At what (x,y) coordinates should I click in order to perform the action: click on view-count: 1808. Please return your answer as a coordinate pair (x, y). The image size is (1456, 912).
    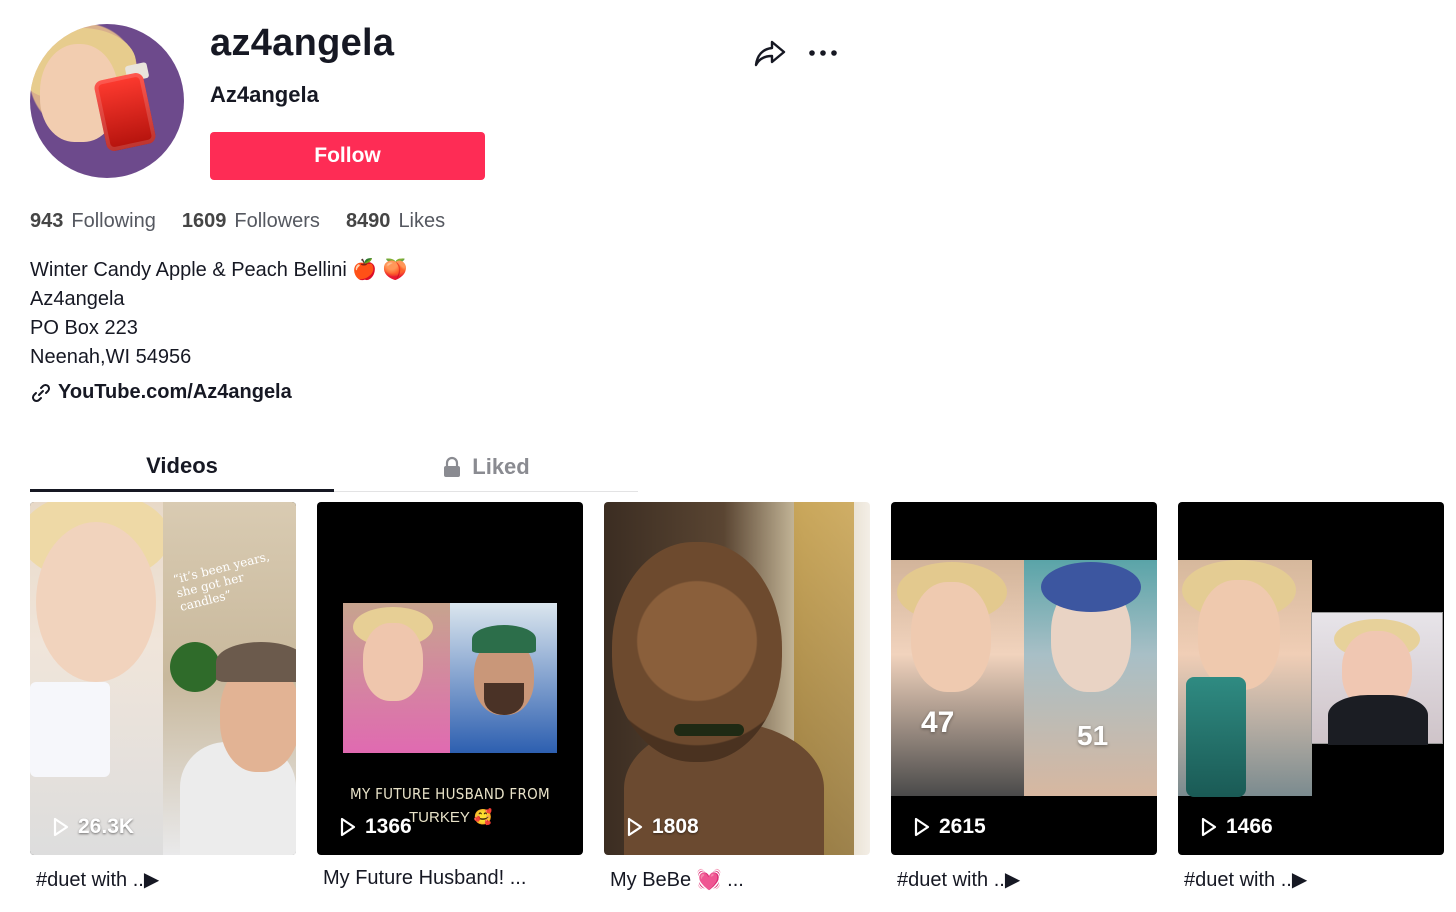
    Looking at the image, I should click on (662, 827).